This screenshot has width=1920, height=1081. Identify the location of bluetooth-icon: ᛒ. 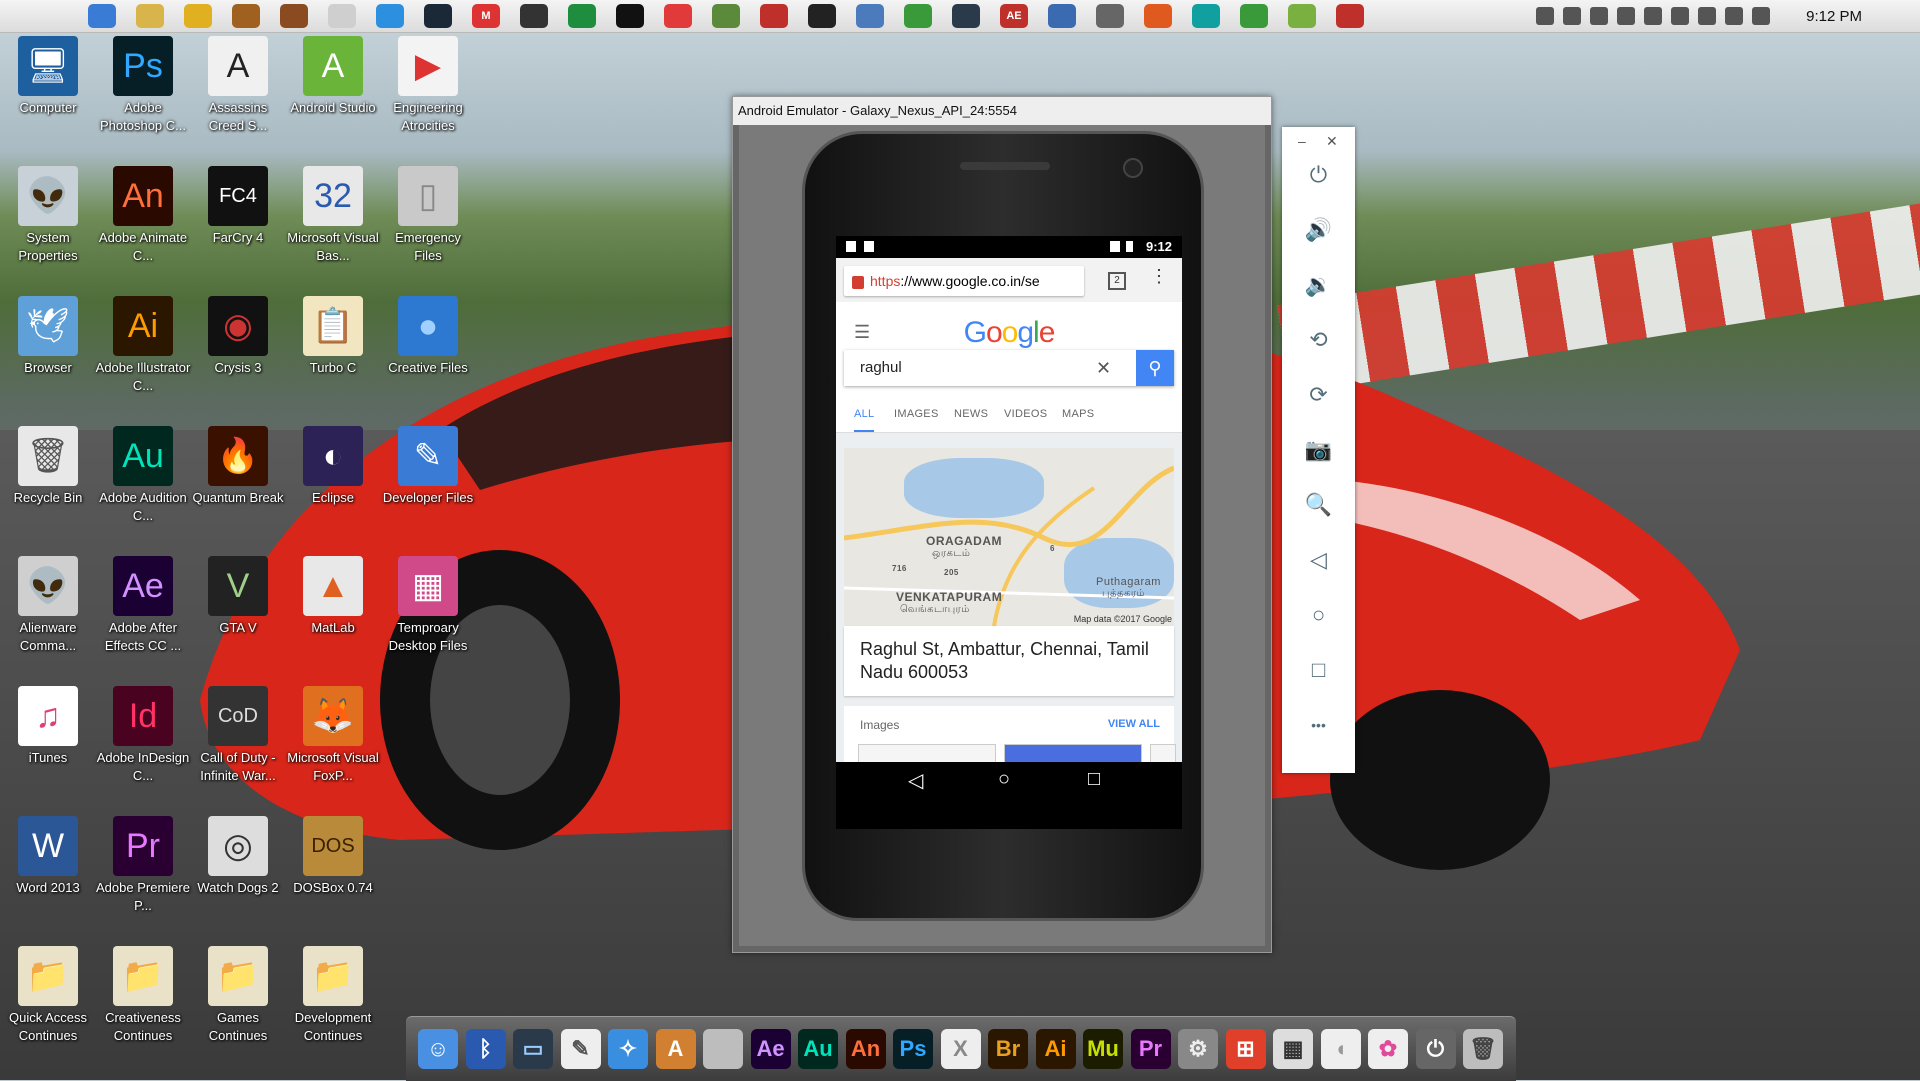
(485, 1049).